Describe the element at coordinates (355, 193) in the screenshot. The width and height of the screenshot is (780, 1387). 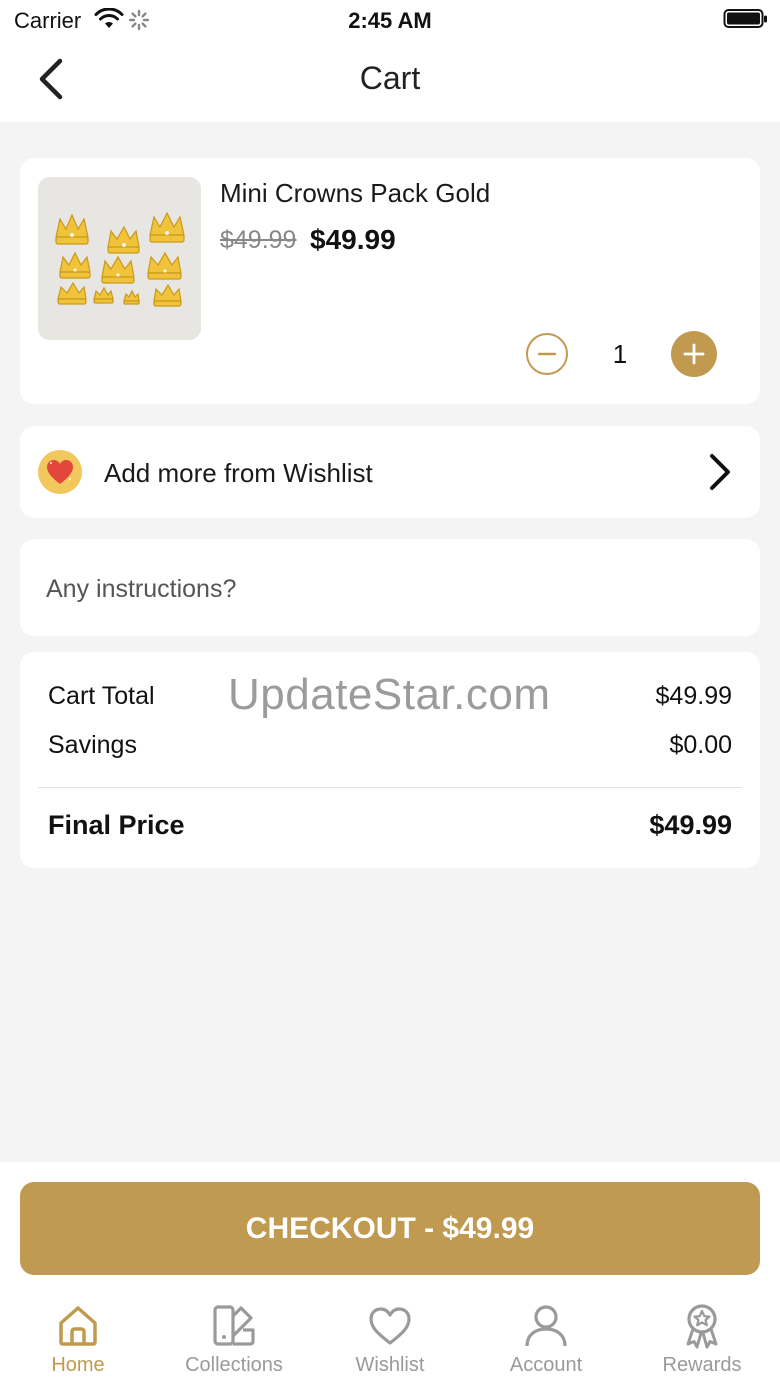
I see `product-name: Mini Crowns Pack Gold` at that location.